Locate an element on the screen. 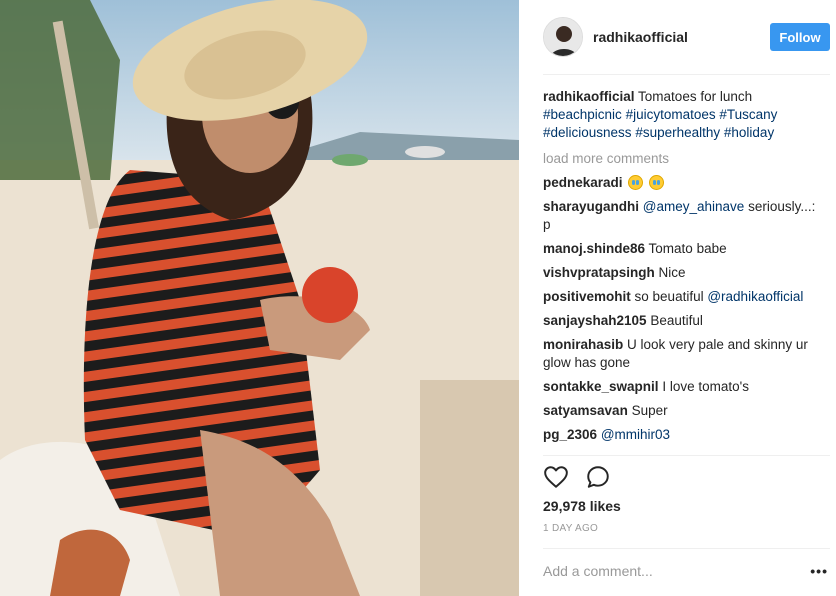  avatar is located at coordinates (563, 37).